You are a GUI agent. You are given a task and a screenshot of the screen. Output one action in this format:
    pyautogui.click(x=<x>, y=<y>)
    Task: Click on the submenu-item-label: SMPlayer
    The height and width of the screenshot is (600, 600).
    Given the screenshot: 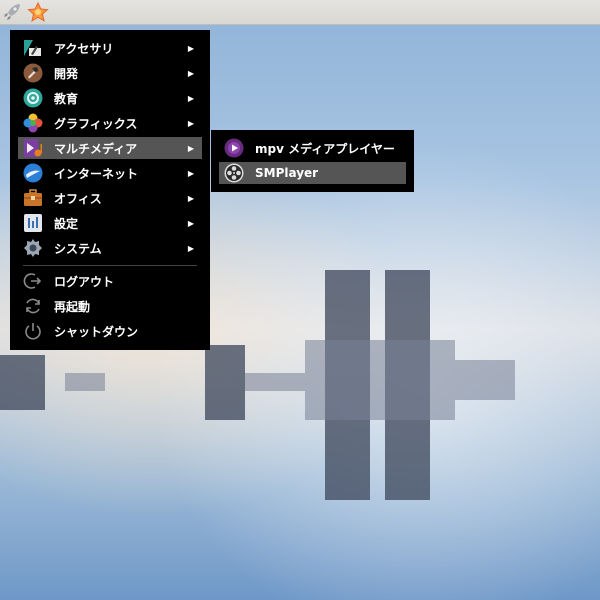 What is the action you would take?
    pyautogui.click(x=287, y=173)
    